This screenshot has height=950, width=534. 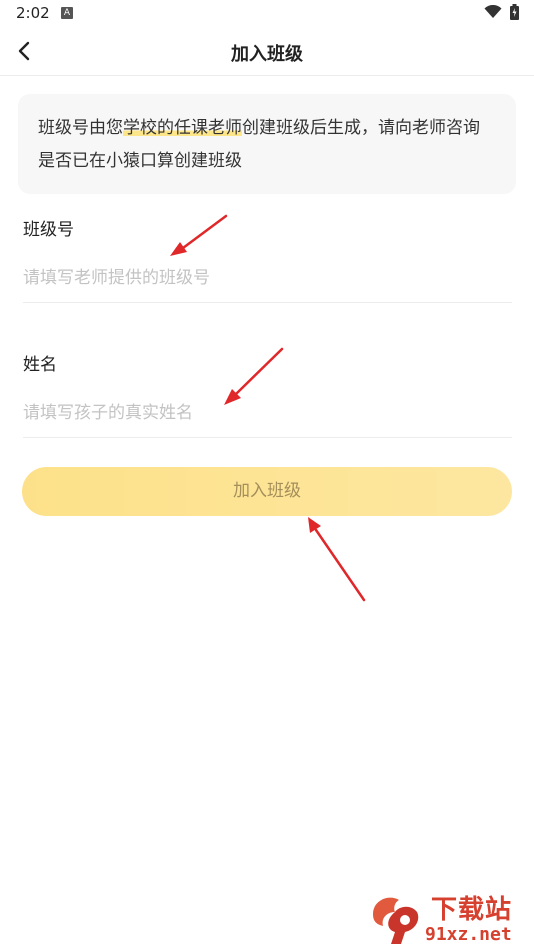 I want to click on battery-icon, so click(x=514, y=12).